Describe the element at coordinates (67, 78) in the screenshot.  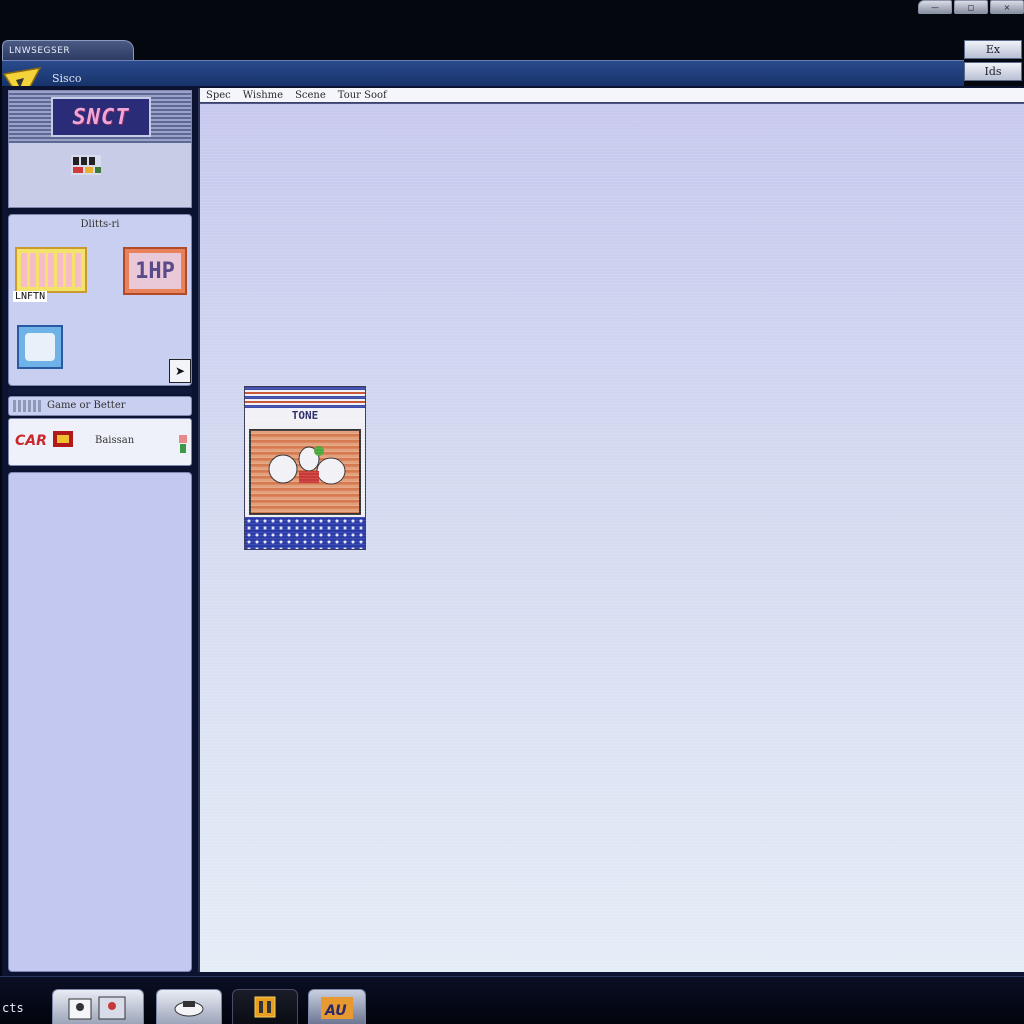
I see `window-title: Sisco` at that location.